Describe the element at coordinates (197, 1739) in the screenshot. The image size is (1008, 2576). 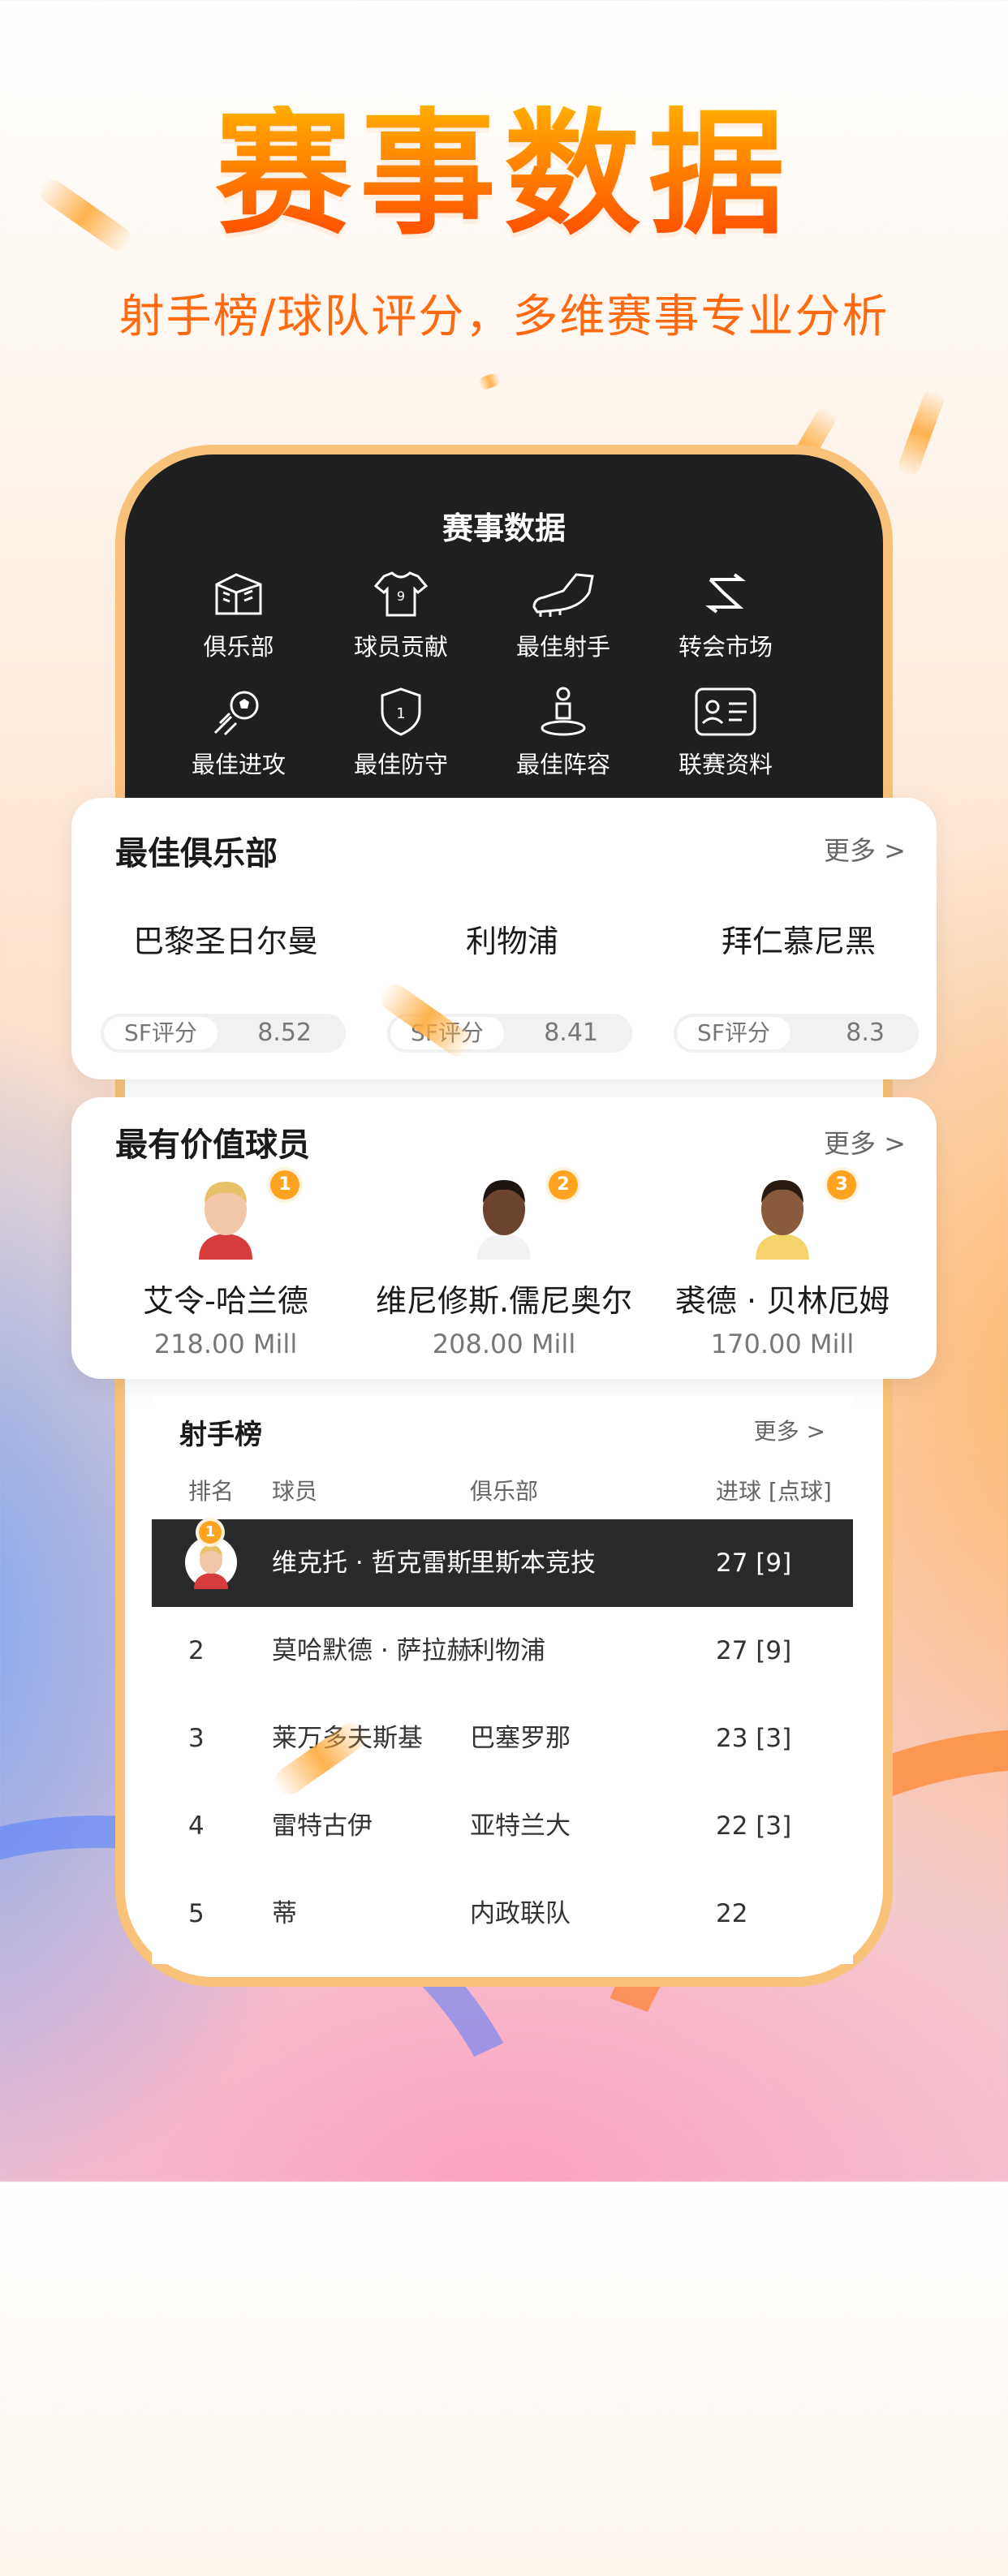
I see `scorer-rank: 3` at that location.